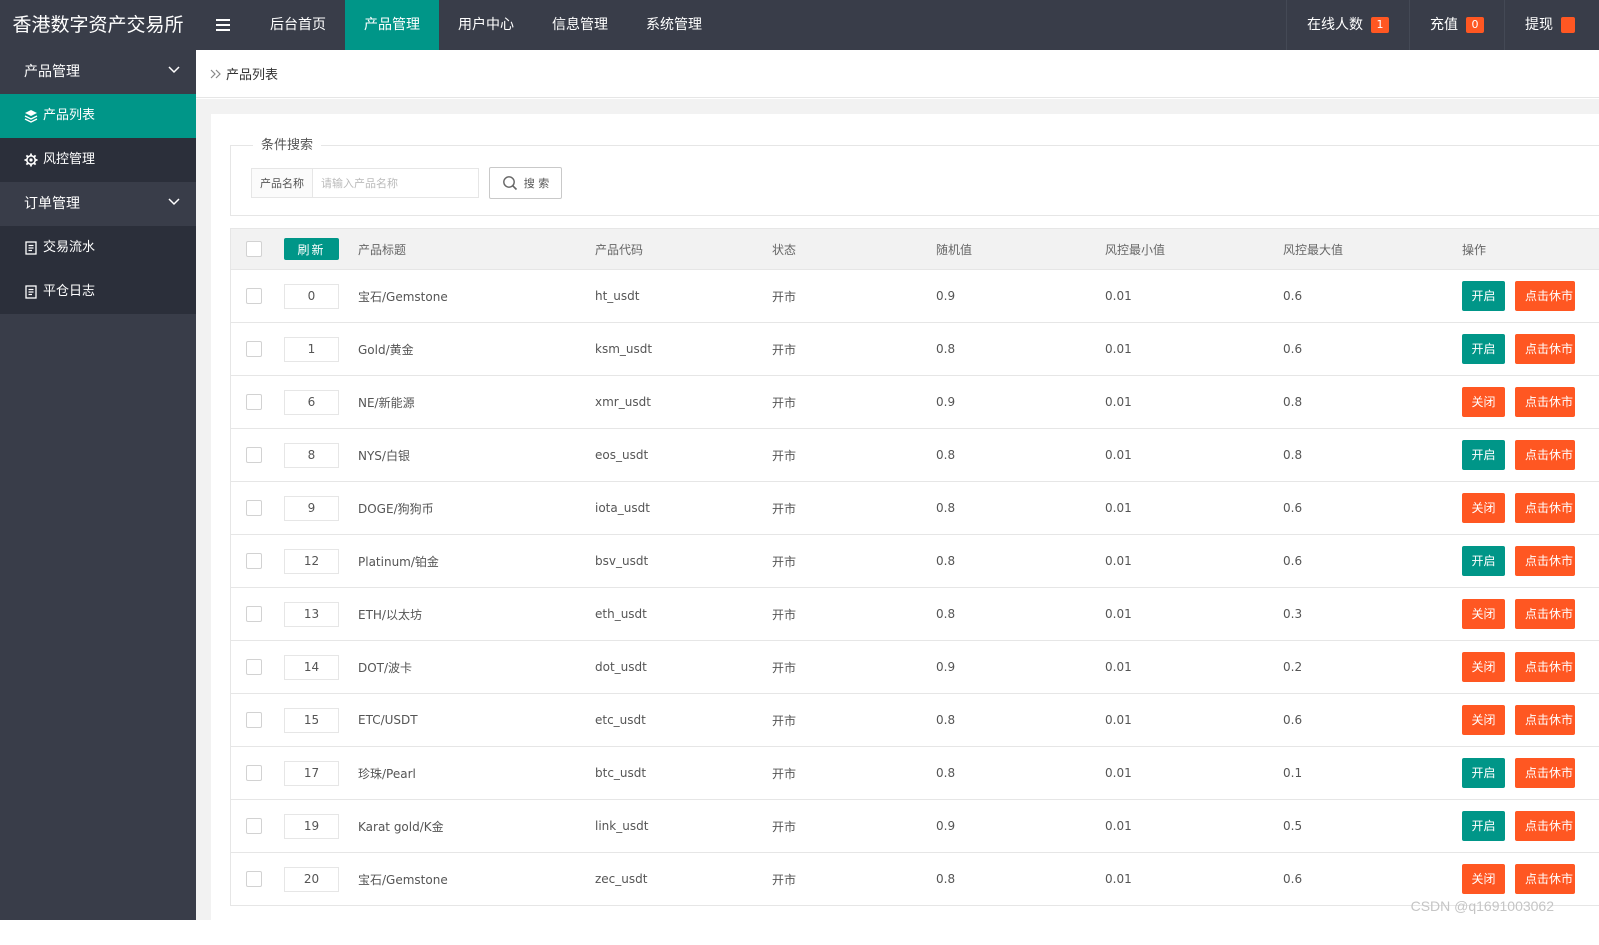 The height and width of the screenshot is (945, 1599). Describe the element at coordinates (392, 25) in the screenshot. I see `nav-item-products: 产品管理` at that location.